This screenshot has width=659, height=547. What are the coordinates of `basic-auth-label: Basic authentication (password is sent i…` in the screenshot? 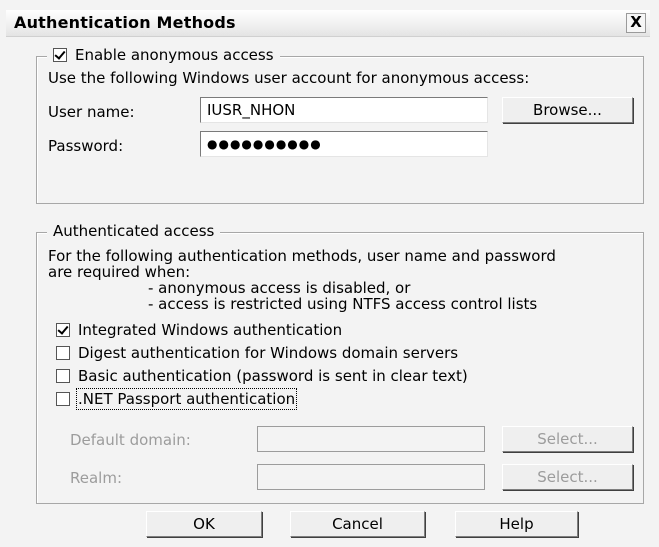 It's located at (273, 376).